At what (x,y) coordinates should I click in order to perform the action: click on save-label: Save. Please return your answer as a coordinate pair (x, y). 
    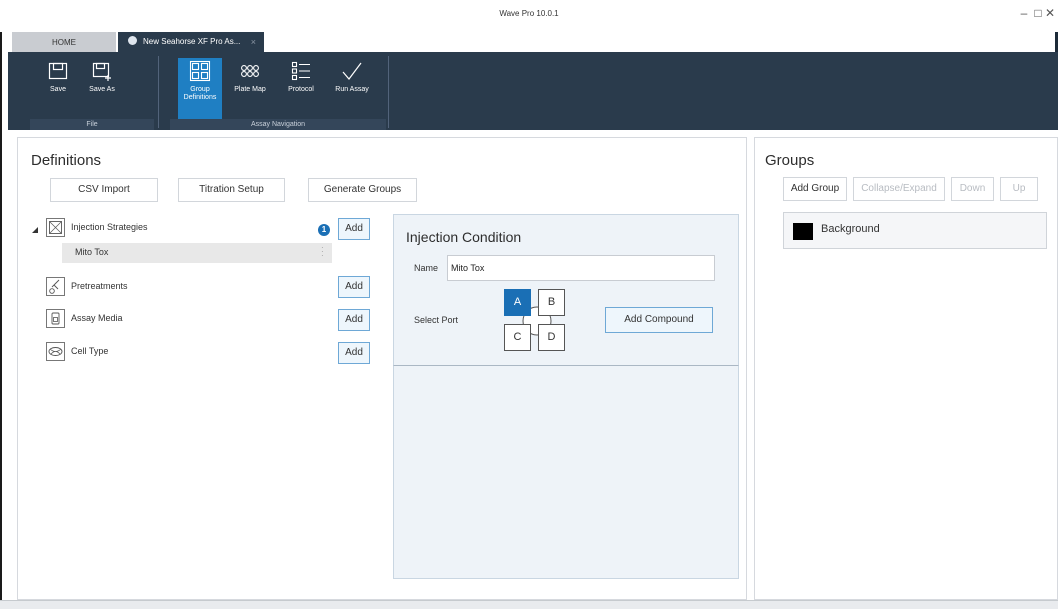
    Looking at the image, I should click on (58, 89).